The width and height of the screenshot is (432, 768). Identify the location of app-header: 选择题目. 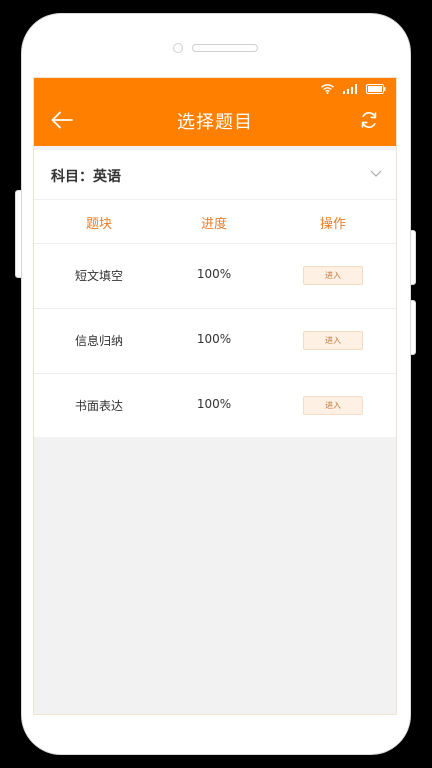
(215, 112).